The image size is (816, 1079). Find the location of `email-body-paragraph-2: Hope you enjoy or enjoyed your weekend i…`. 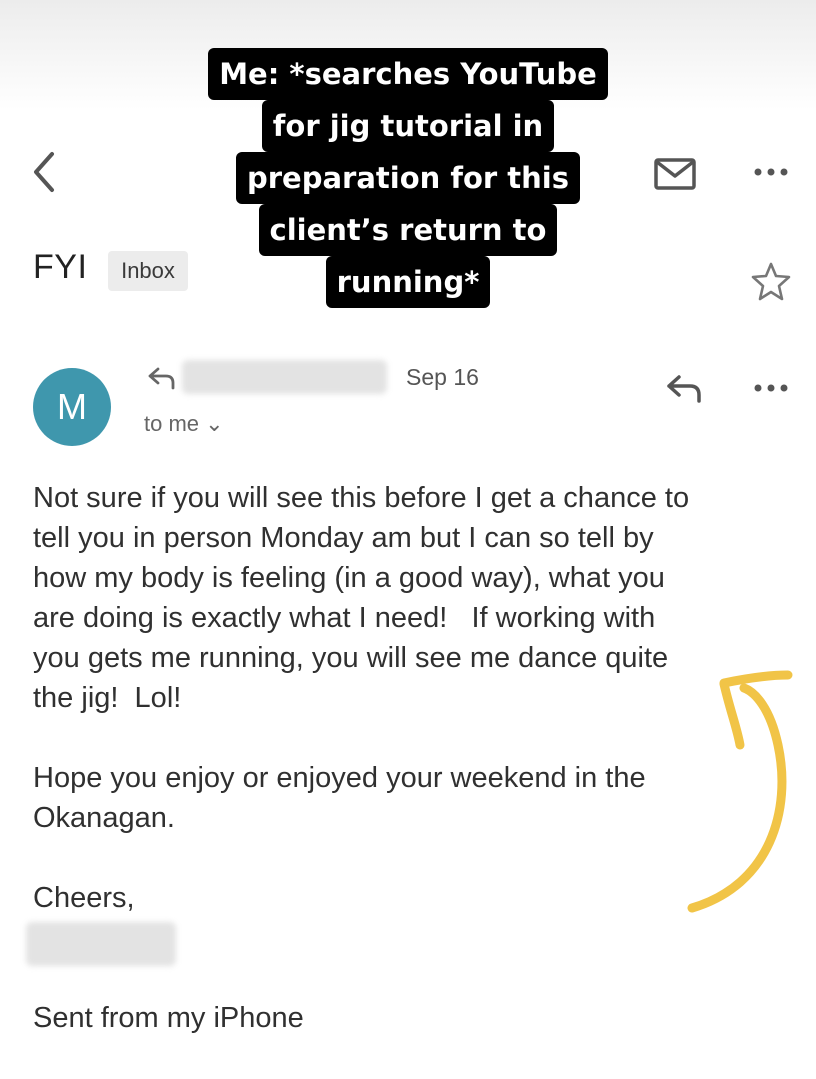

email-body-paragraph-2: Hope you enjoy or enjoyed your weekend i… is located at coordinates (339, 798).